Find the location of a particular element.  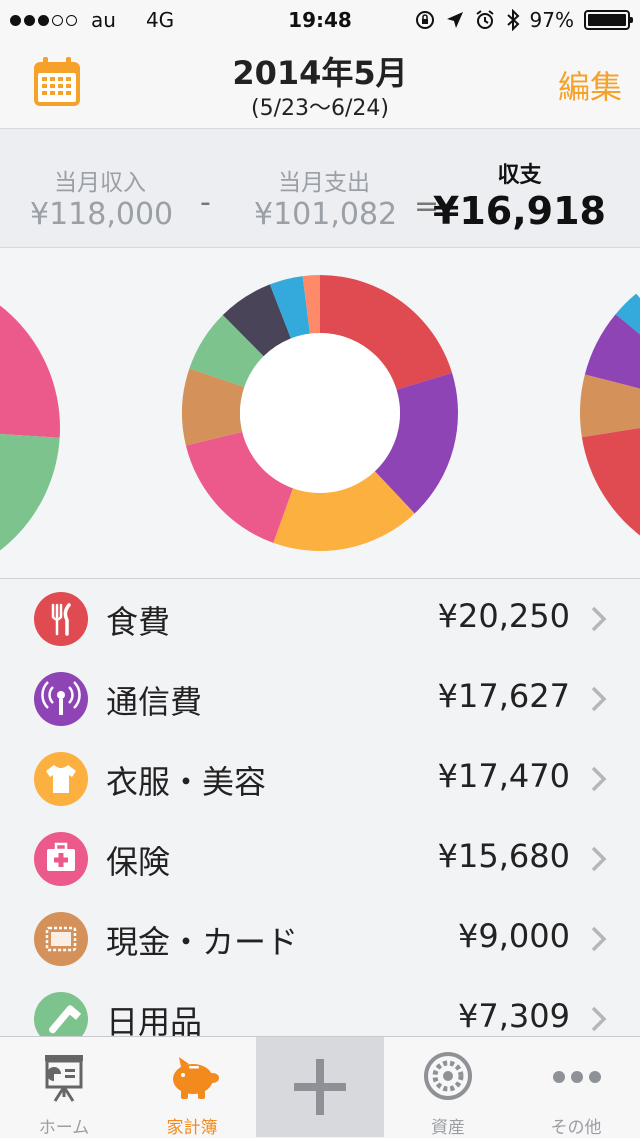

alarm-icon is located at coordinates (484, 19).